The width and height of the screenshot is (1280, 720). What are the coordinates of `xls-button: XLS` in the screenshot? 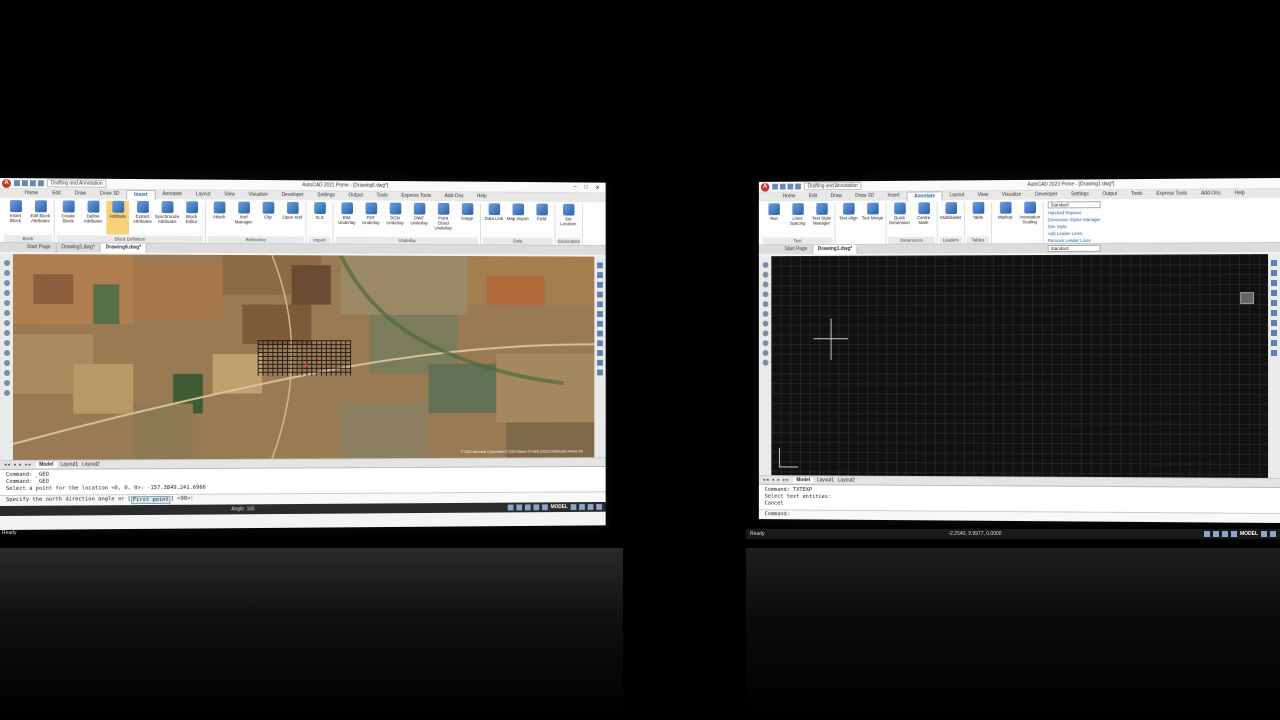 It's located at (319, 219).